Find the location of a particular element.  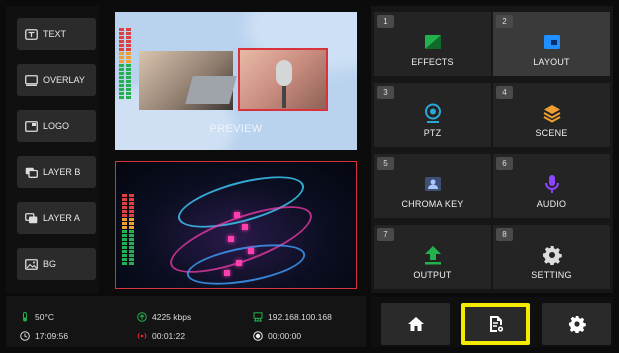

menu-tile-ptz: 3 PTZ is located at coordinates (432, 115).